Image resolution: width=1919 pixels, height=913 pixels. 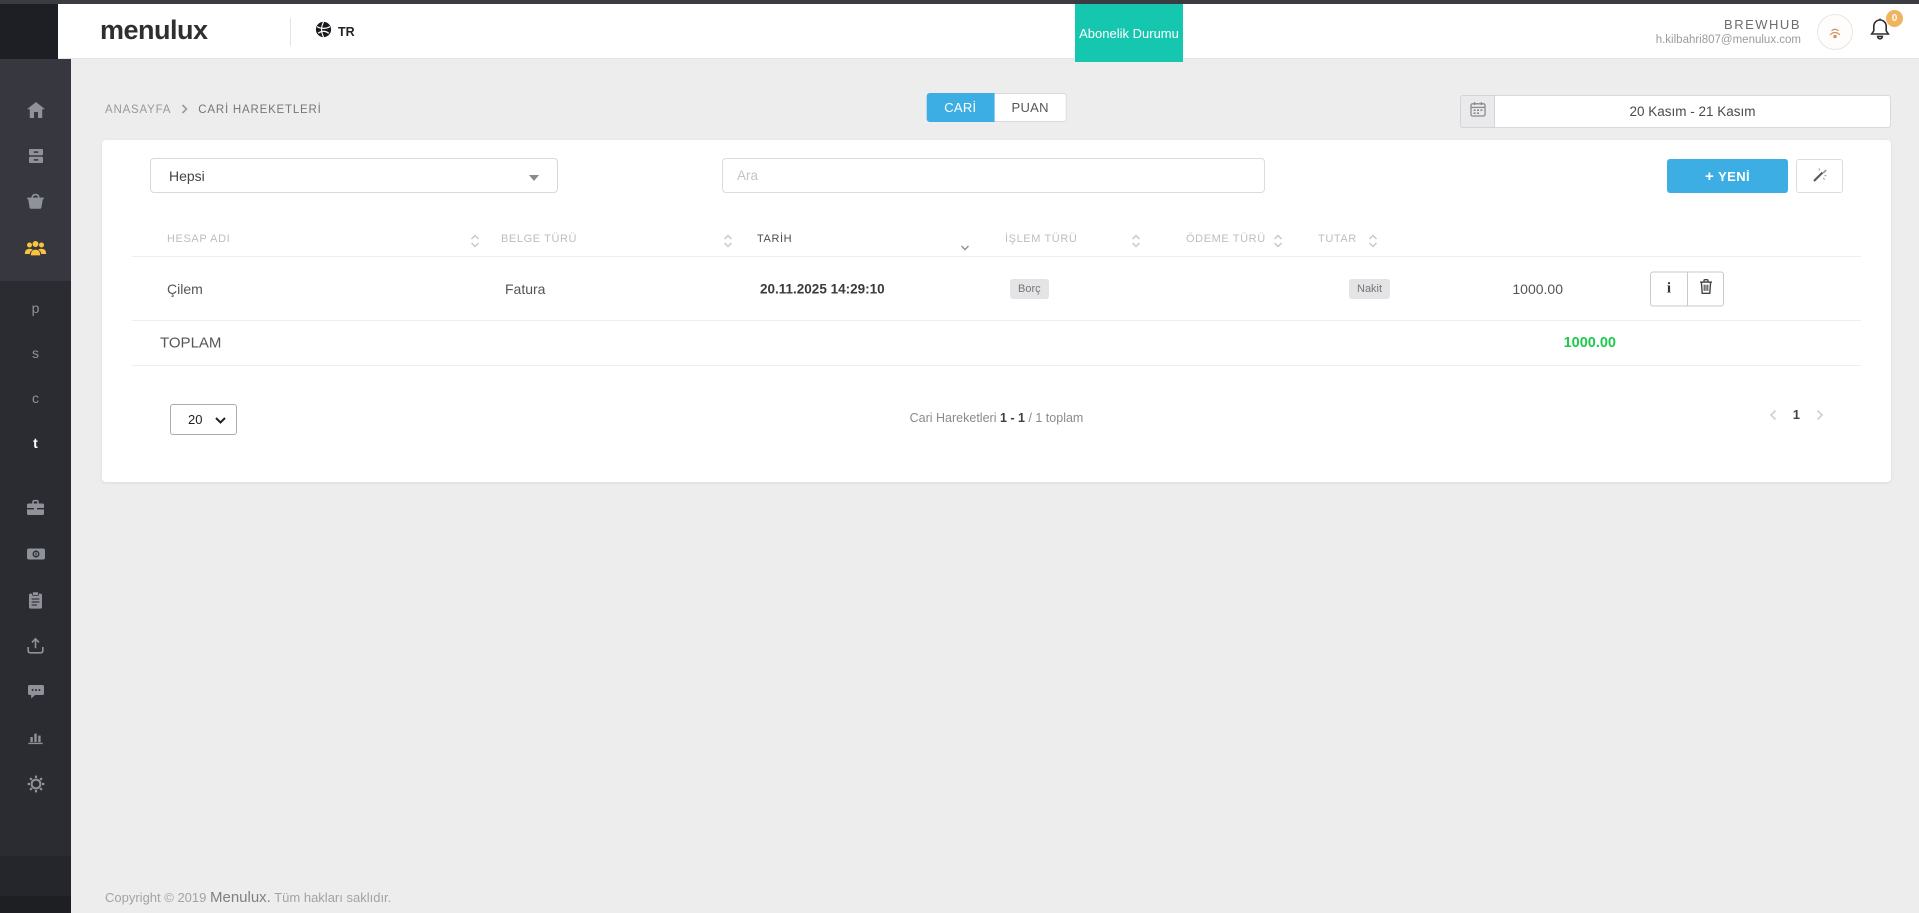 I want to click on sidebar: p s c t, so click(x=35, y=458).